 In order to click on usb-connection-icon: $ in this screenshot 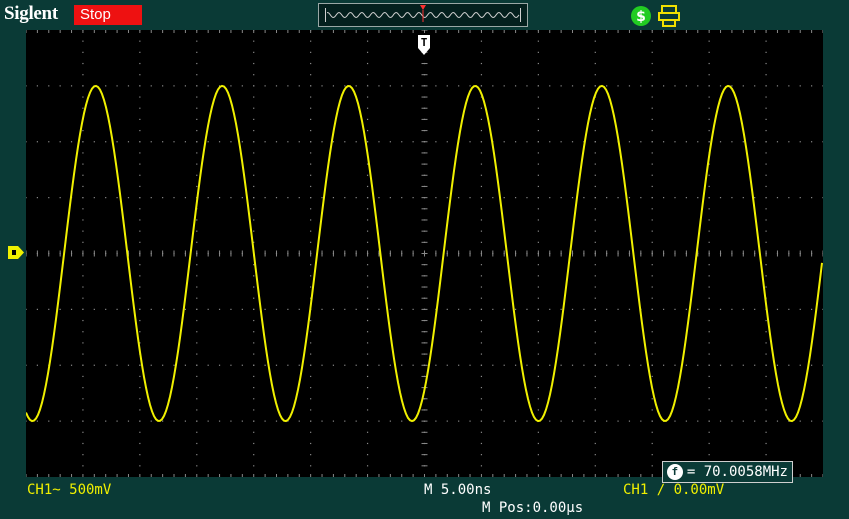, I will do `click(641, 18)`.